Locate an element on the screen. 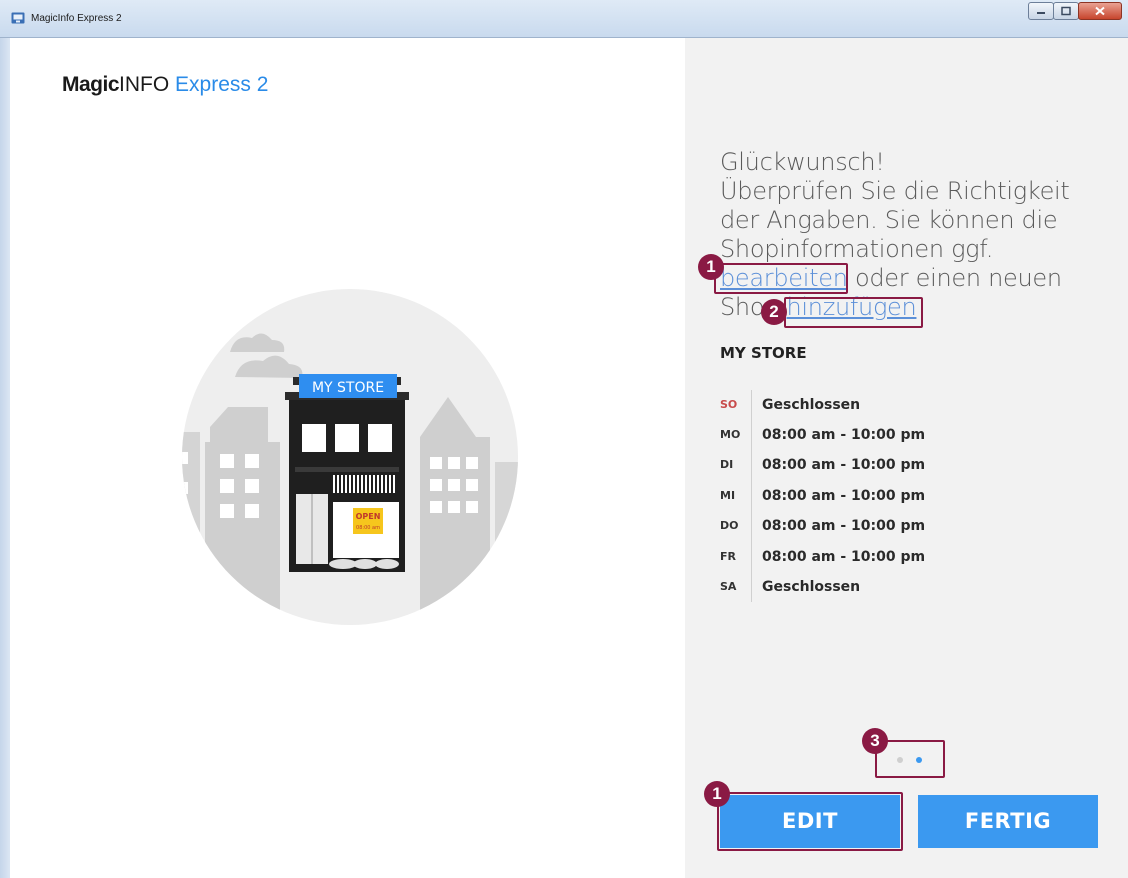 Image resolution: width=1128 pixels, height=878 pixels. window-left-border is located at coordinates (5, 458).